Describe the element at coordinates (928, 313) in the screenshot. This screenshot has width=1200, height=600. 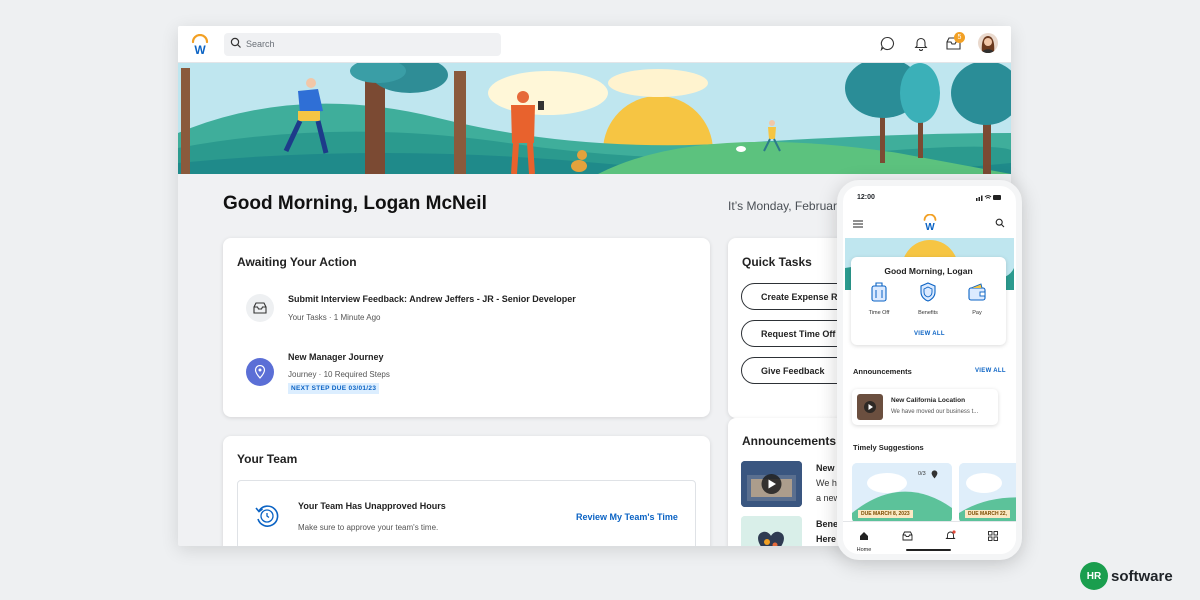
I see `benefits-label: Benefits` at that location.